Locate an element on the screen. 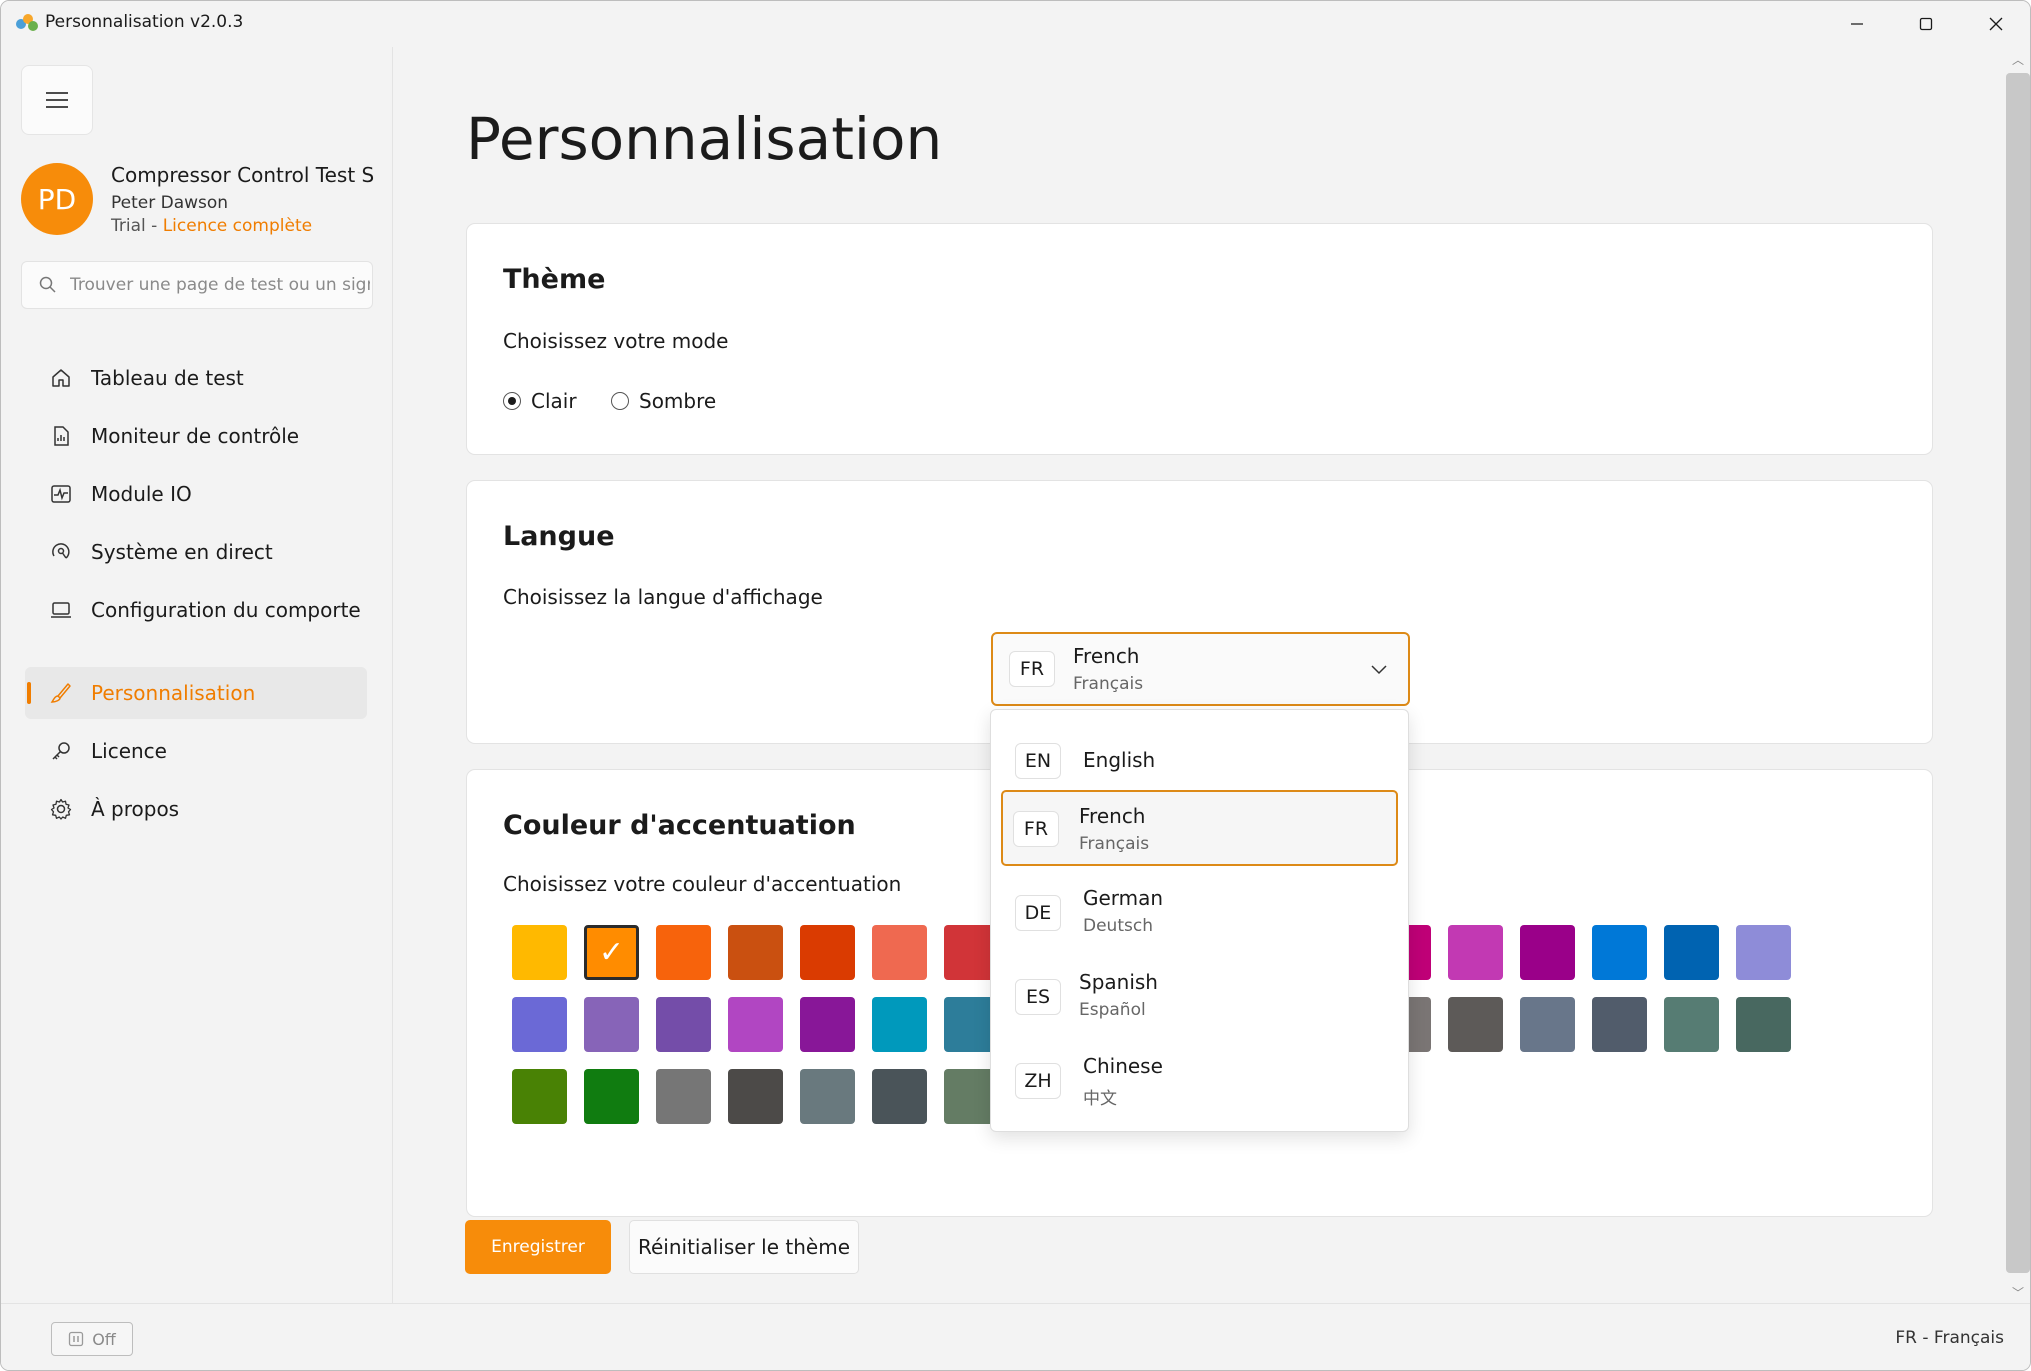  language-option-fr: FR French Français is located at coordinates (1199, 828).